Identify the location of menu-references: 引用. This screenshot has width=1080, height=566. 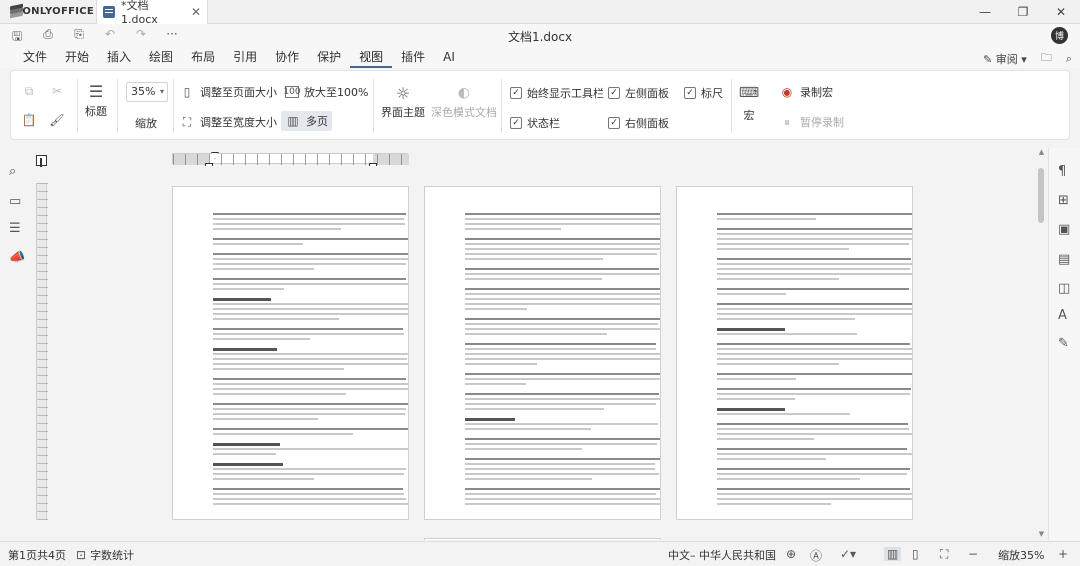
(245, 58).